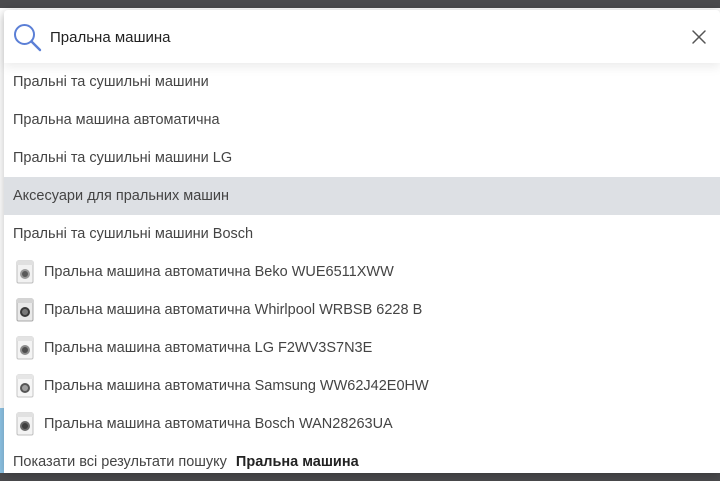 The image size is (720, 481). I want to click on product-label: Пральна машина автоматична LG F2WV3S7N3E, so click(208, 348).